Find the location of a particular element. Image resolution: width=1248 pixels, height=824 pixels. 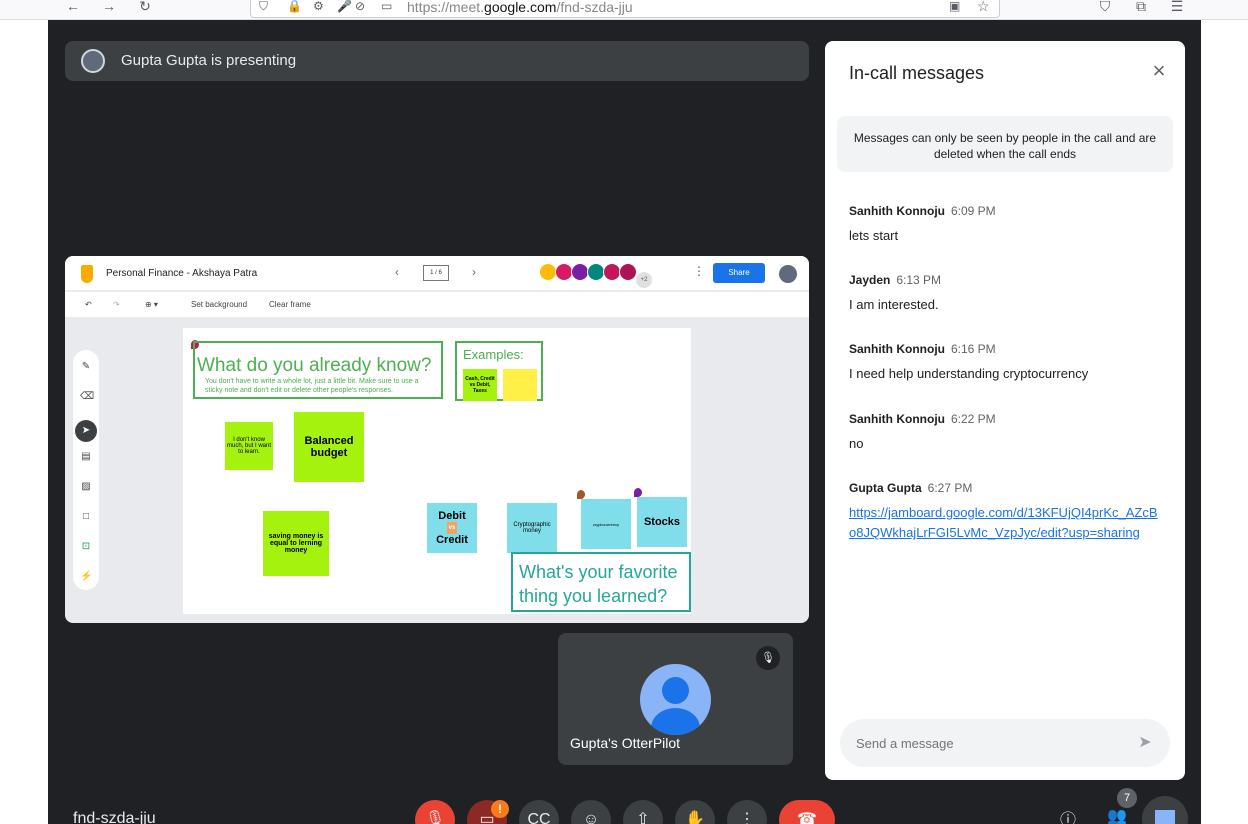

message-text: I am interested. is located at coordinates (894, 304).